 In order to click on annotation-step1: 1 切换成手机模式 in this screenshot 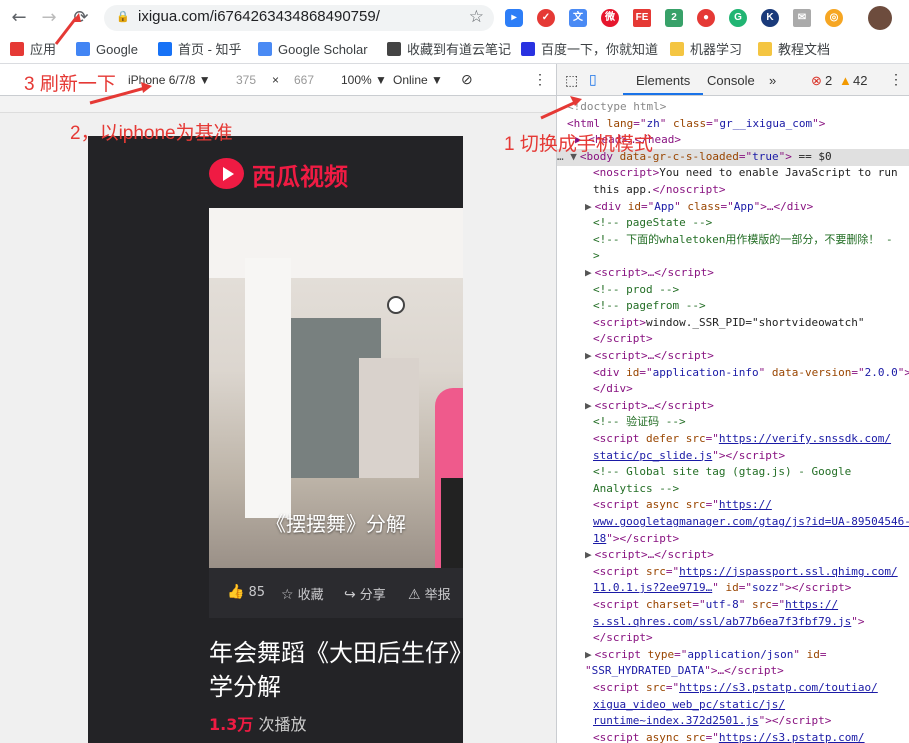, I will do `click(578, 144)`.